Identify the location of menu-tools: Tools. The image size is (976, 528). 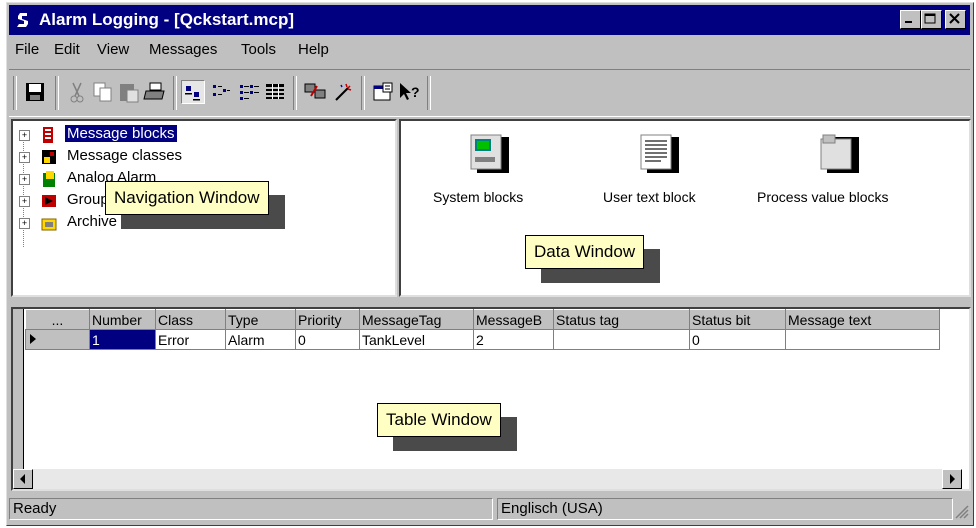
(258, 49).